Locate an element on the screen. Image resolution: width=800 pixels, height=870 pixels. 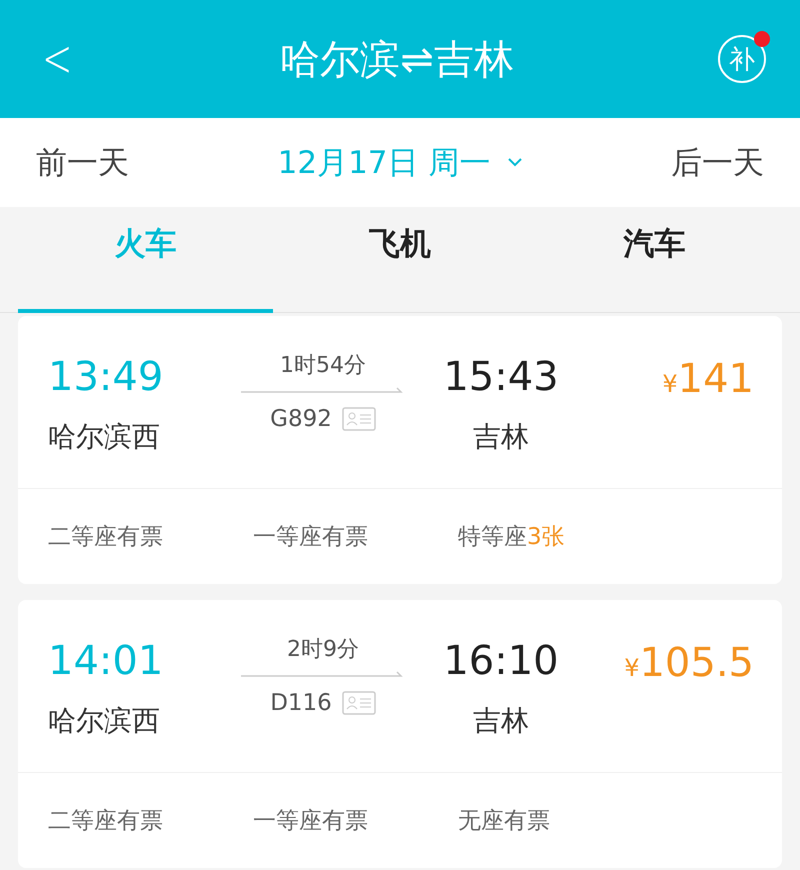
route-title: 哈尔滨⇌吉林 is located at coordinates (397, 60).